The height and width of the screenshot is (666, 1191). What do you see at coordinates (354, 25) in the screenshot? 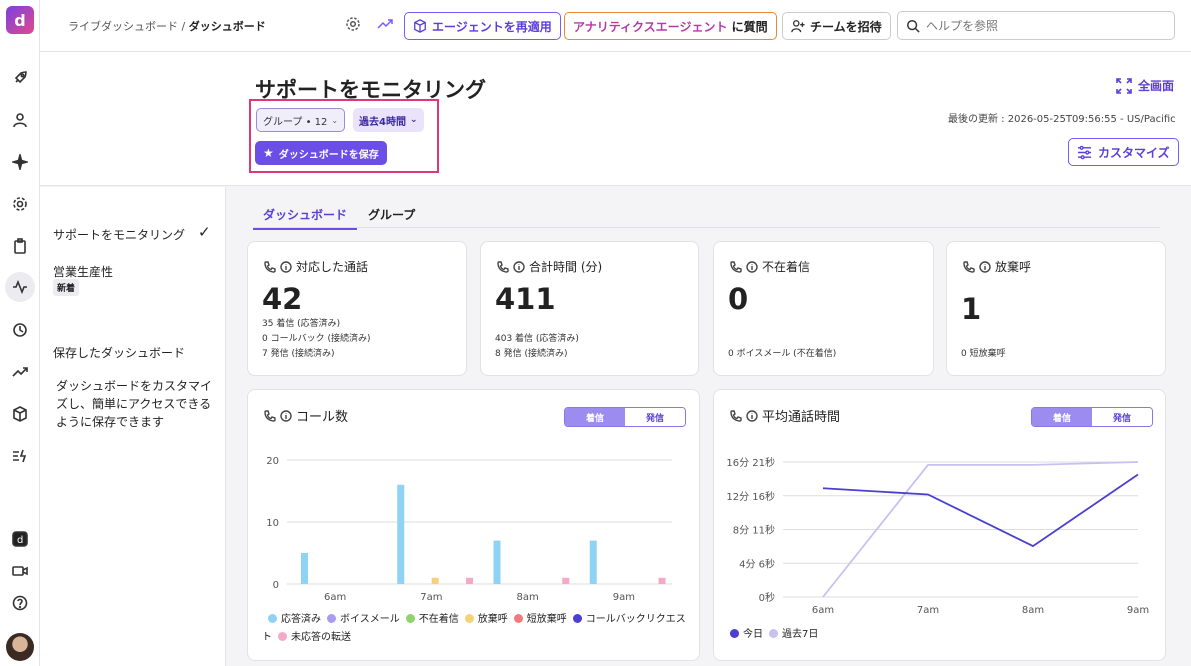
I see `gear-icon` at bounding box center [354, 25].